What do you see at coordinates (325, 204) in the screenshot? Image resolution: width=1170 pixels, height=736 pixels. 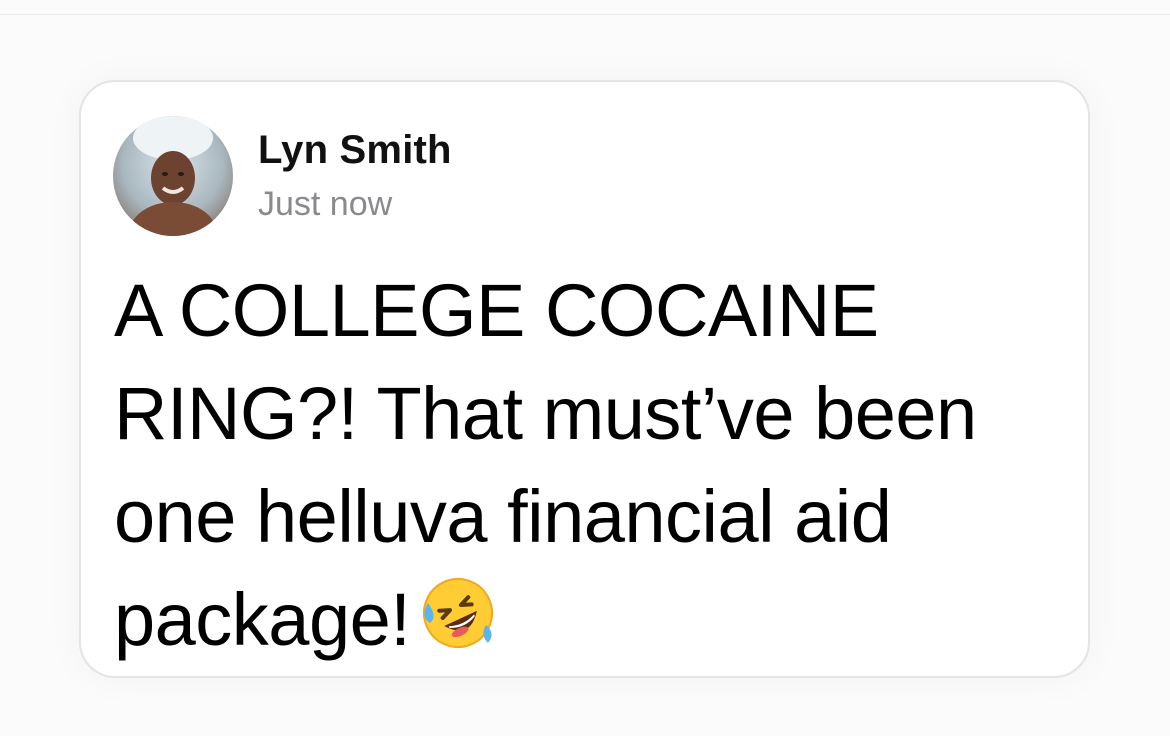 I see `timestamp: Just now` at bounding box center [325, 204].